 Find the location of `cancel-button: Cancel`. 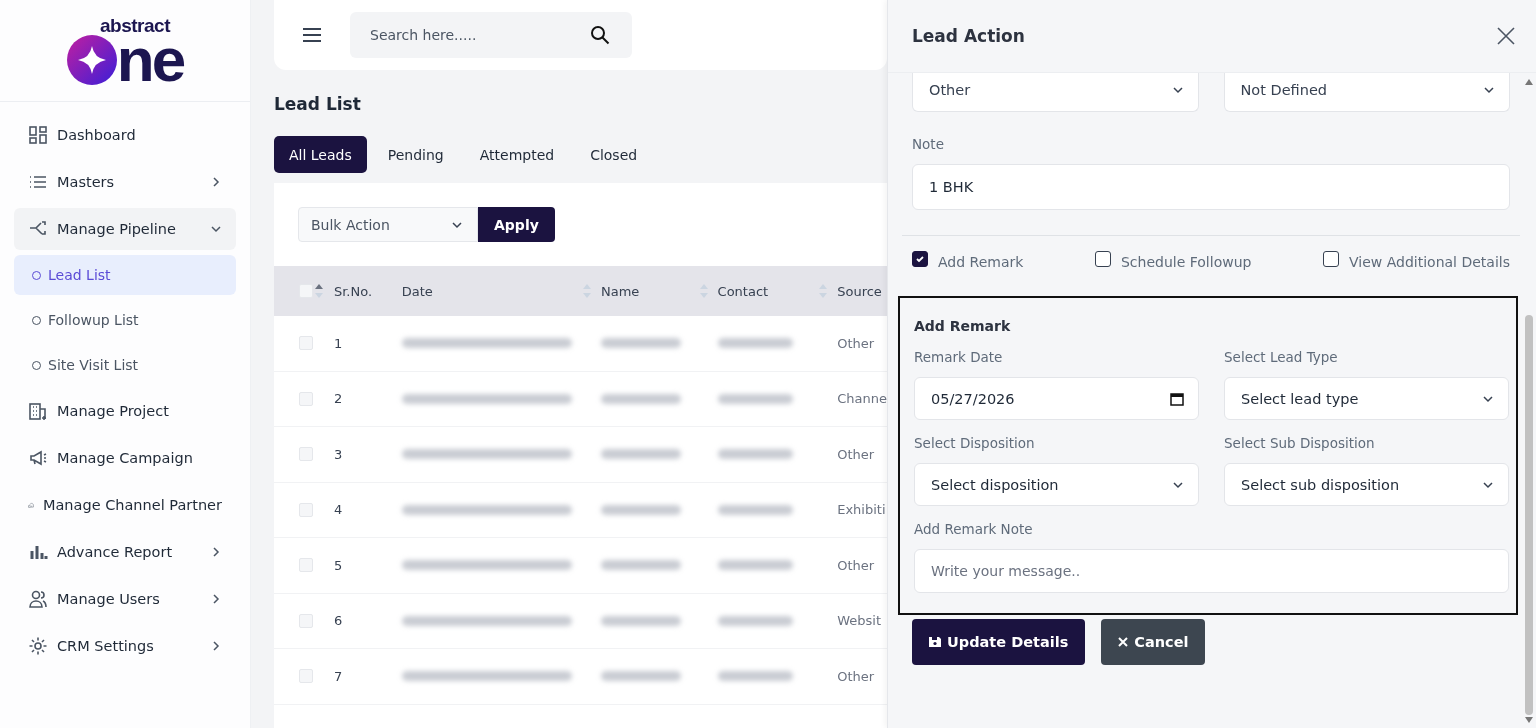

cancel-button: Cancel is located at coordinates (1153, 642).